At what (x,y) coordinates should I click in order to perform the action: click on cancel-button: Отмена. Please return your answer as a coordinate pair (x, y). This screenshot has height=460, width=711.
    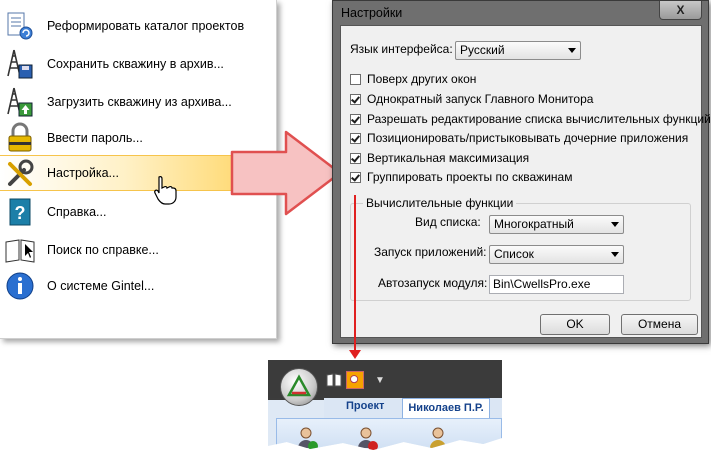
    Looking at the image, I should click on (659, 324).